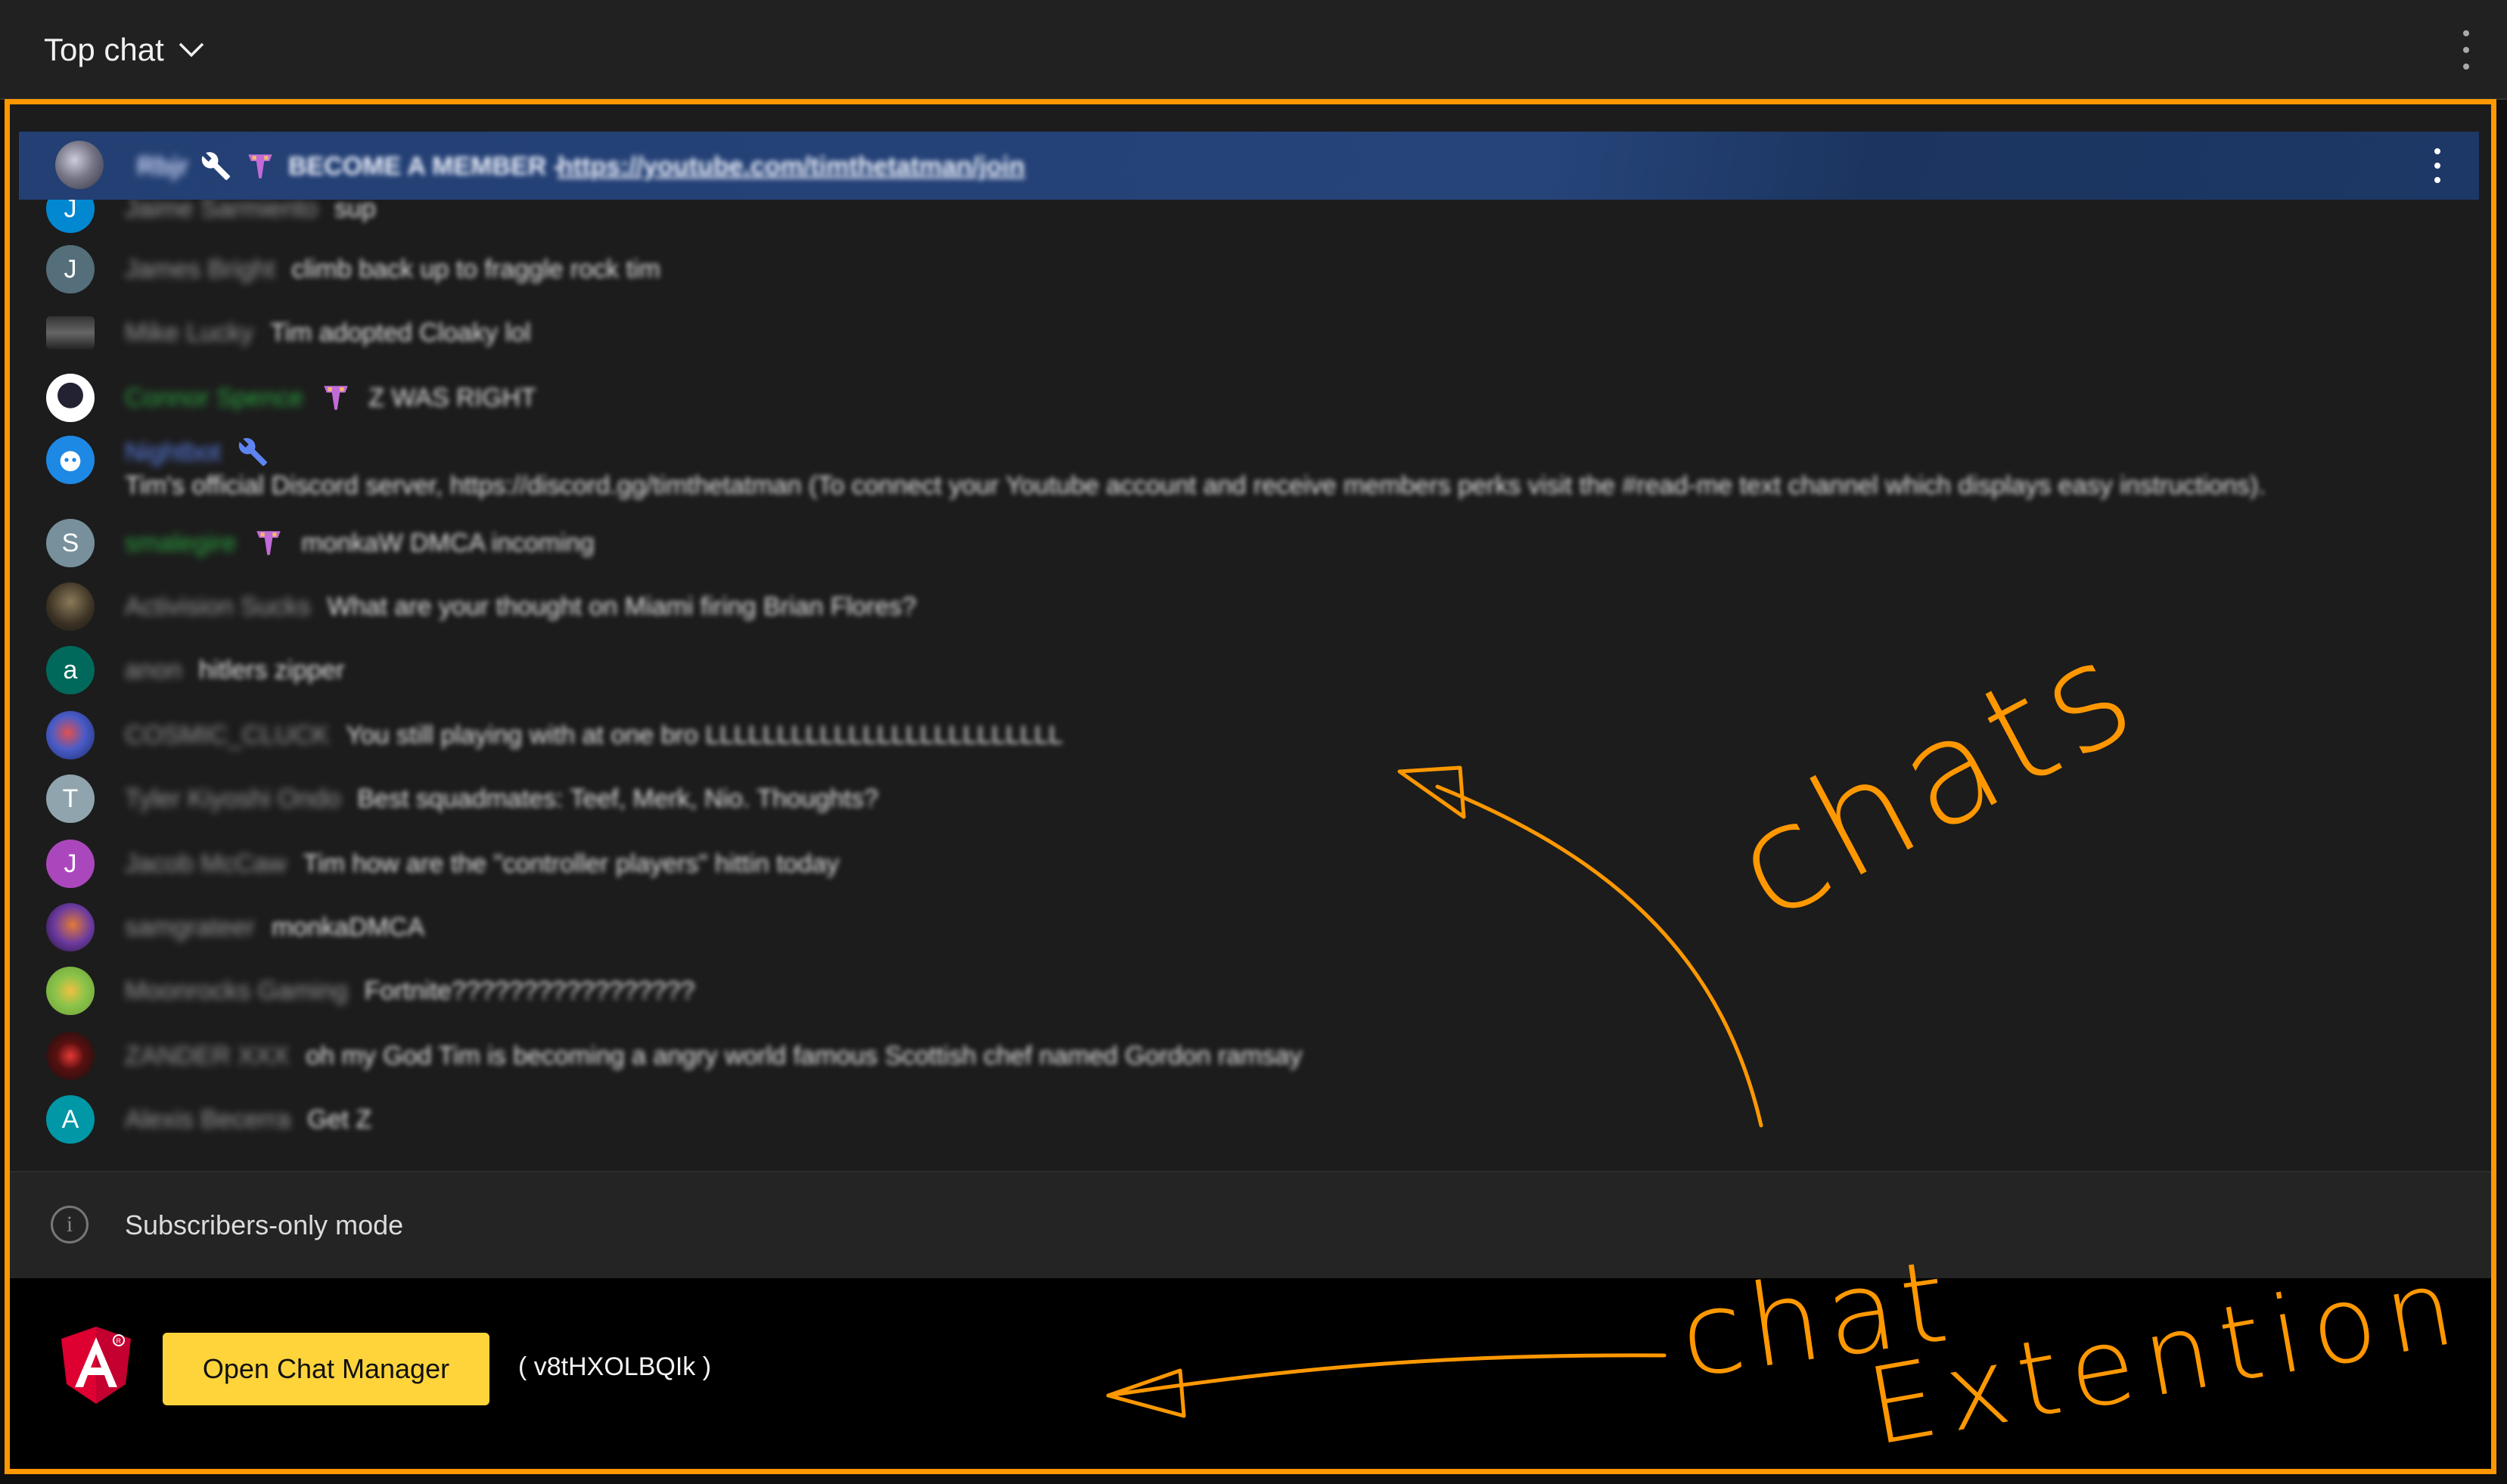 Image resolution: width=2507 pixels, height=1484 pixels. Describe the element at coordinates (348, 927) in the screenshot. I see `chat-text: monkaDMCA` at that location.